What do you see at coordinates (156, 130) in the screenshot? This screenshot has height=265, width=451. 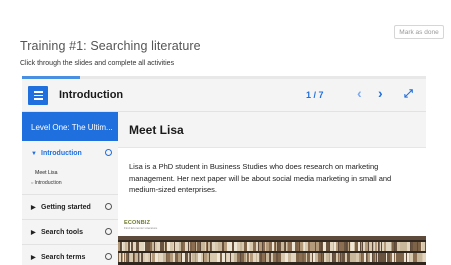 I see `slide-title: Meet Lisa` at bounding box center [156, 130].